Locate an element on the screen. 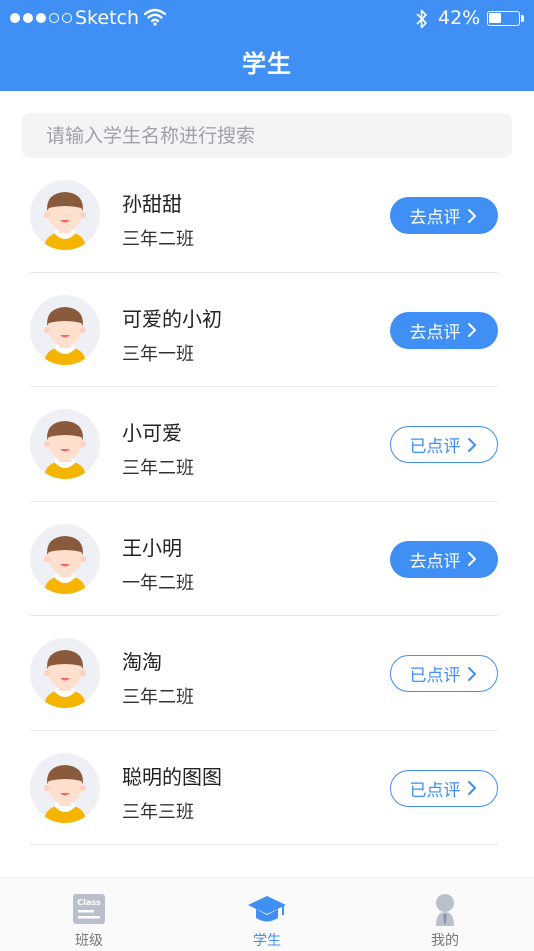  student-name: 小可爱 is located at coordinates (152, 433).